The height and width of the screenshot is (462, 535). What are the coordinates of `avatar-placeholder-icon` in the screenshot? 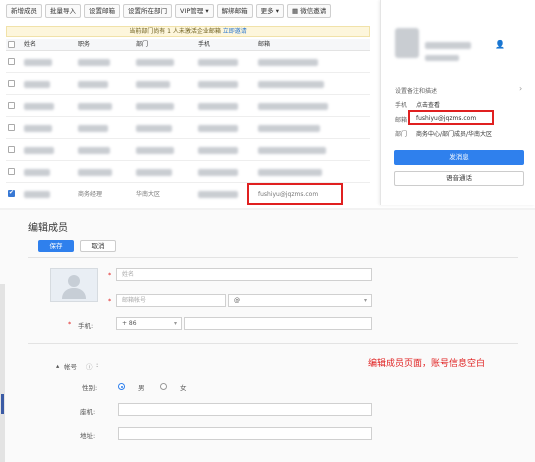 It's located at (74, 287).